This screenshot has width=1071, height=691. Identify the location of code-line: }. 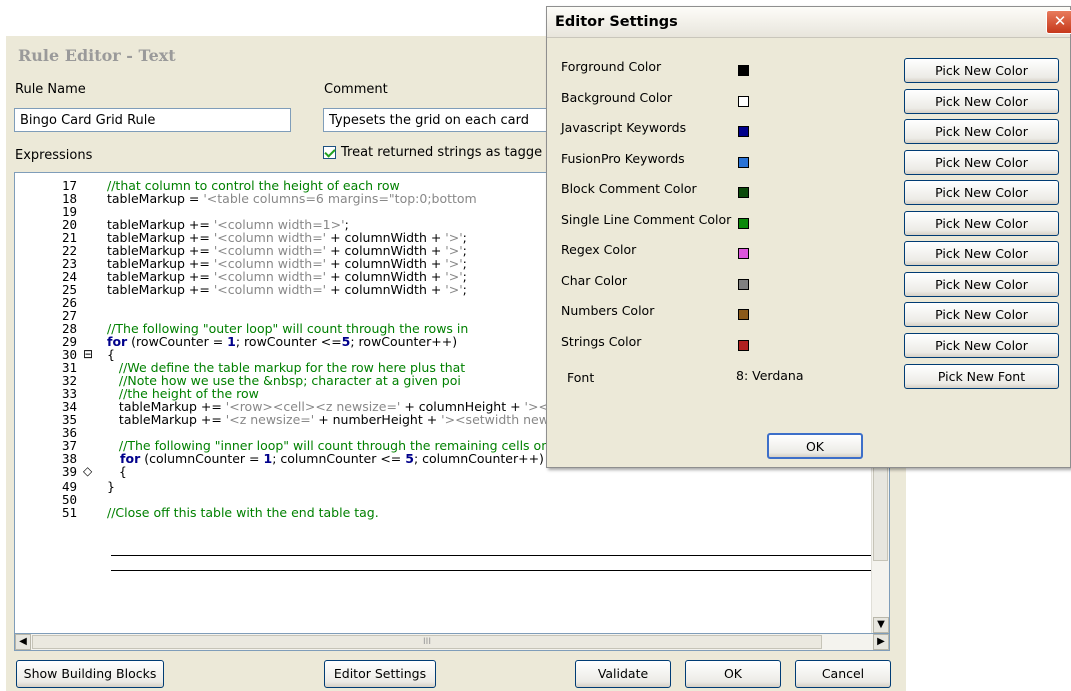
(111, 486).